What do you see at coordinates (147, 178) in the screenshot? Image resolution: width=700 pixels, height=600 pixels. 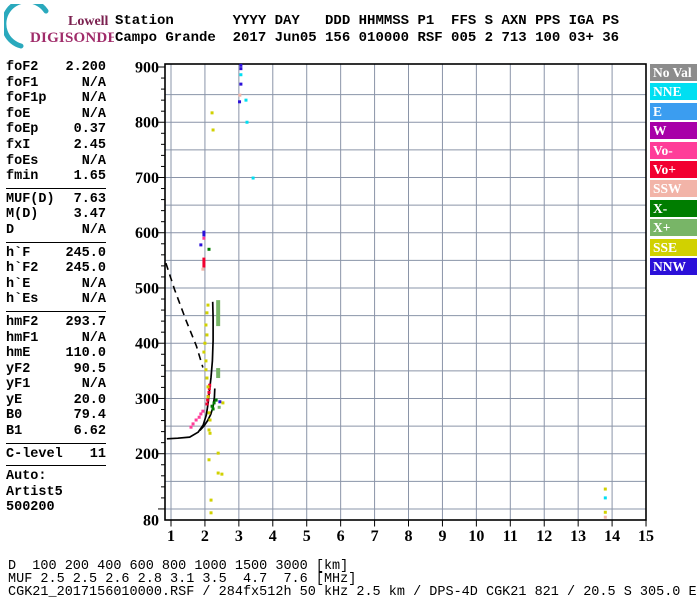 I see `y-tick-label: 700` at bounding box center [147, 178].